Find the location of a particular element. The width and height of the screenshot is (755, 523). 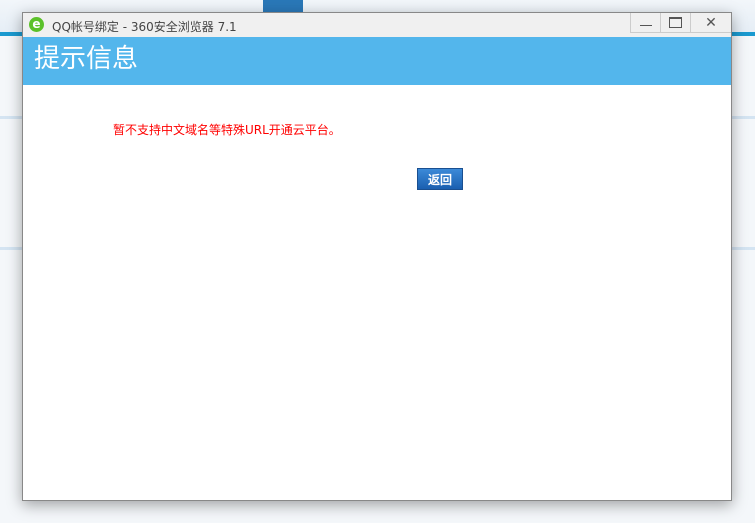

minimize-button is located at coordinates (646, 22).